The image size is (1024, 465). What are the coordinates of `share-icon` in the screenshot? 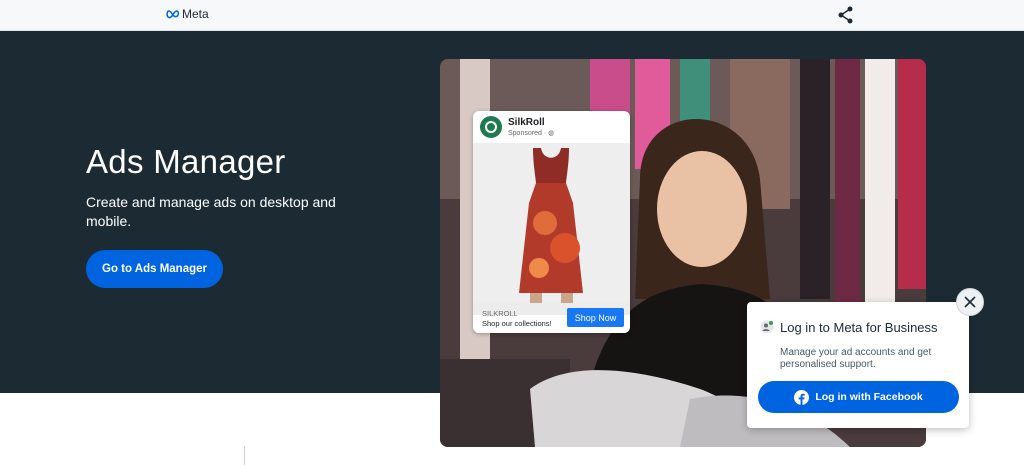 It's located at (846, 15).